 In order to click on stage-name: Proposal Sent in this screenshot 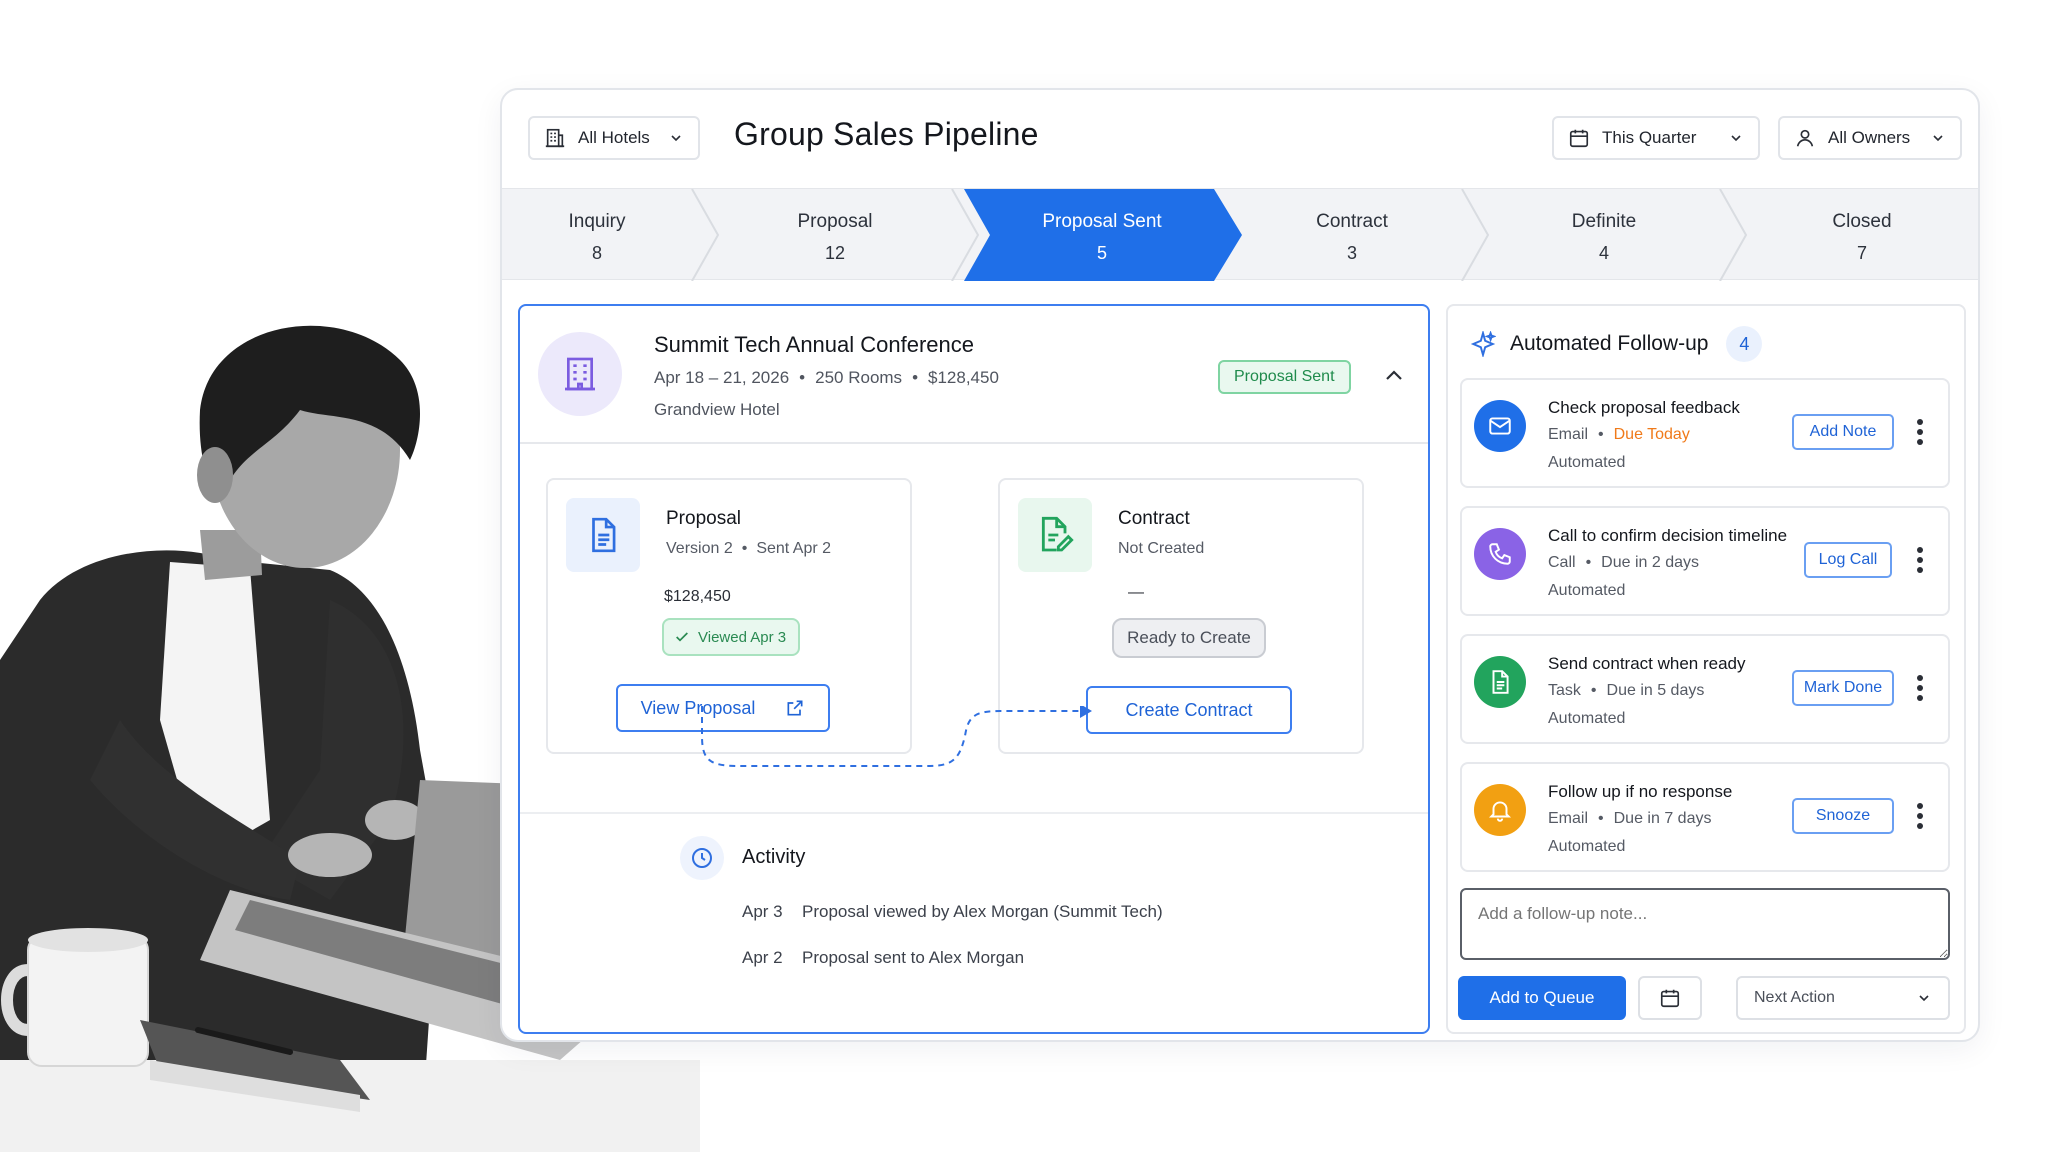, I will do `click(1102, 221)`.